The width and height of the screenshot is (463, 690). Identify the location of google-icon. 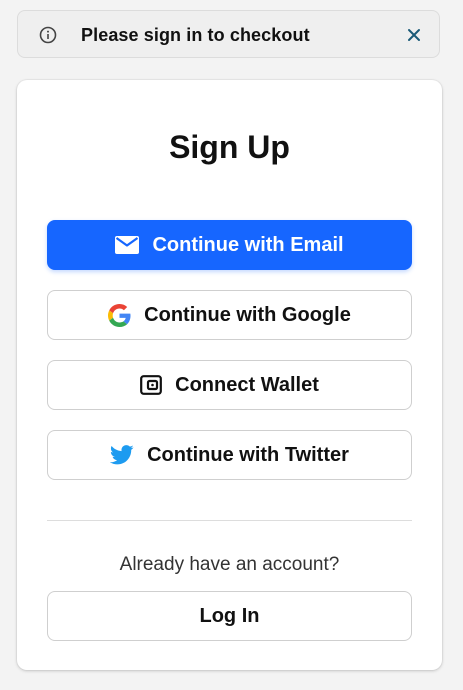
(119, 315).